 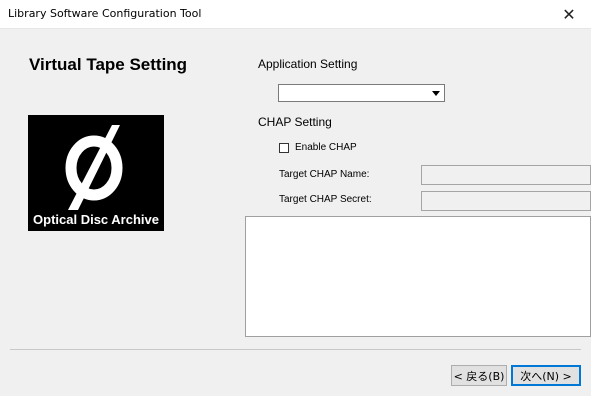 I want to click on close-button: ✕, so click(x=569, y=14).